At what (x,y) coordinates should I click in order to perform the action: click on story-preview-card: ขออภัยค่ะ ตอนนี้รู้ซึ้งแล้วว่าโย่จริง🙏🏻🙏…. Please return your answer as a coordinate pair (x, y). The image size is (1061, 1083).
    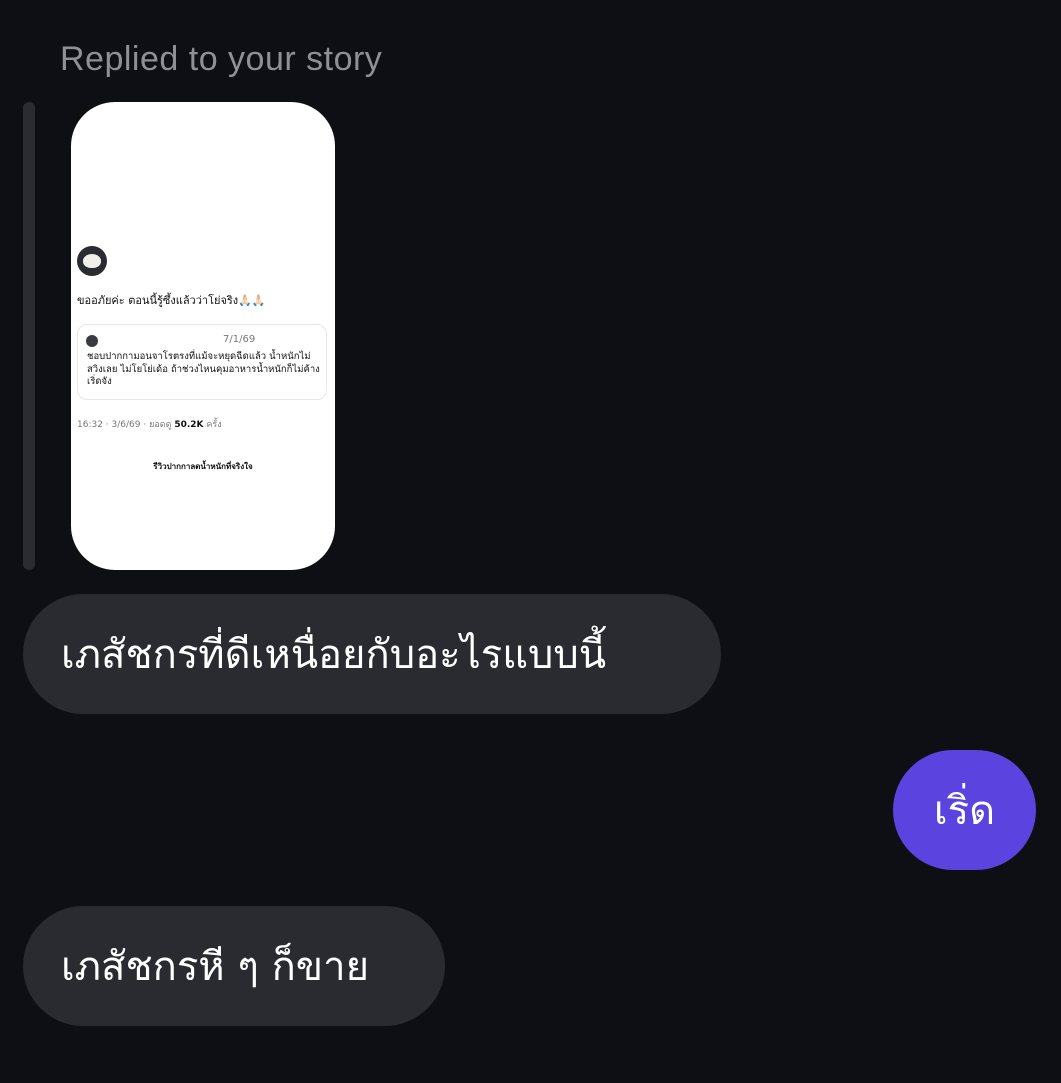
    Looking at the image, I should click on (203, 336).